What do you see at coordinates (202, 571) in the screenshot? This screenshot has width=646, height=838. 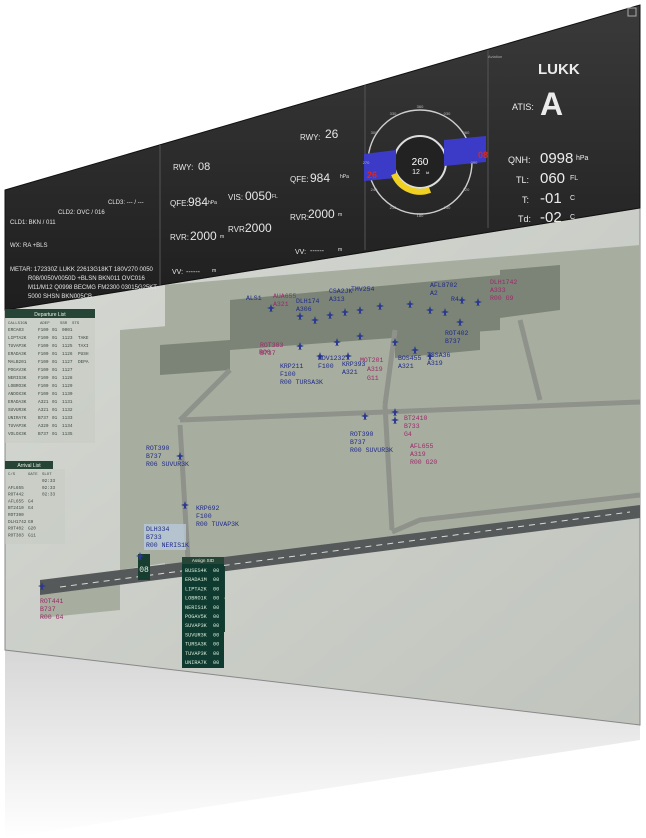 I see `sid-option: BUSES4K 00` at bounding box center [202, 571].